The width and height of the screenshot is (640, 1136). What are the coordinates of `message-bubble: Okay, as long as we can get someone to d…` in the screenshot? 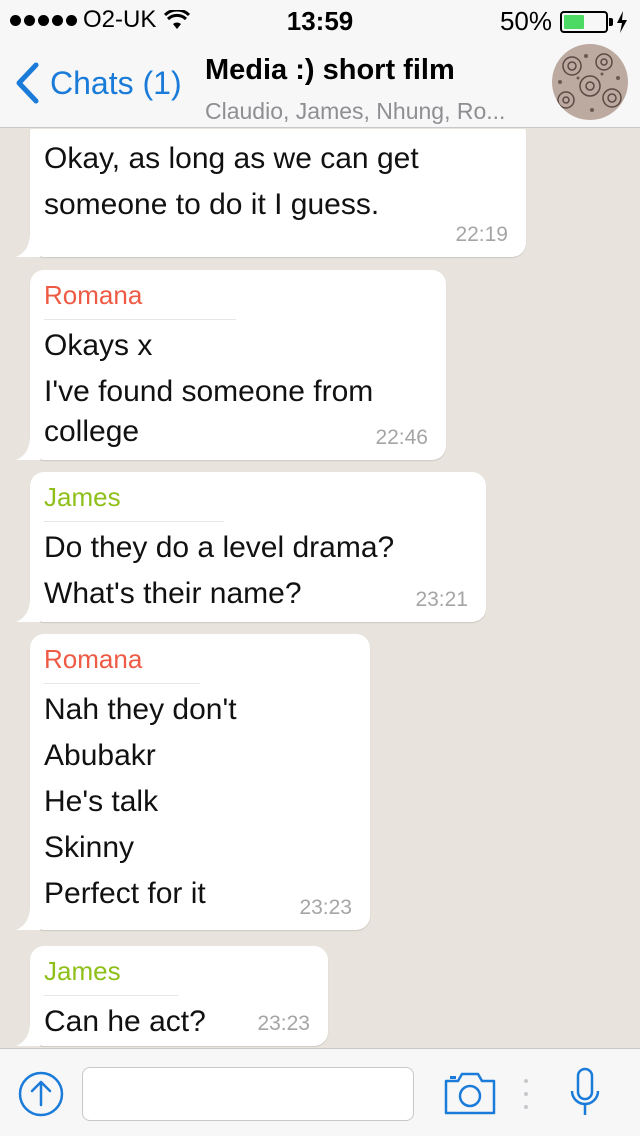 It's located at (271, 193).